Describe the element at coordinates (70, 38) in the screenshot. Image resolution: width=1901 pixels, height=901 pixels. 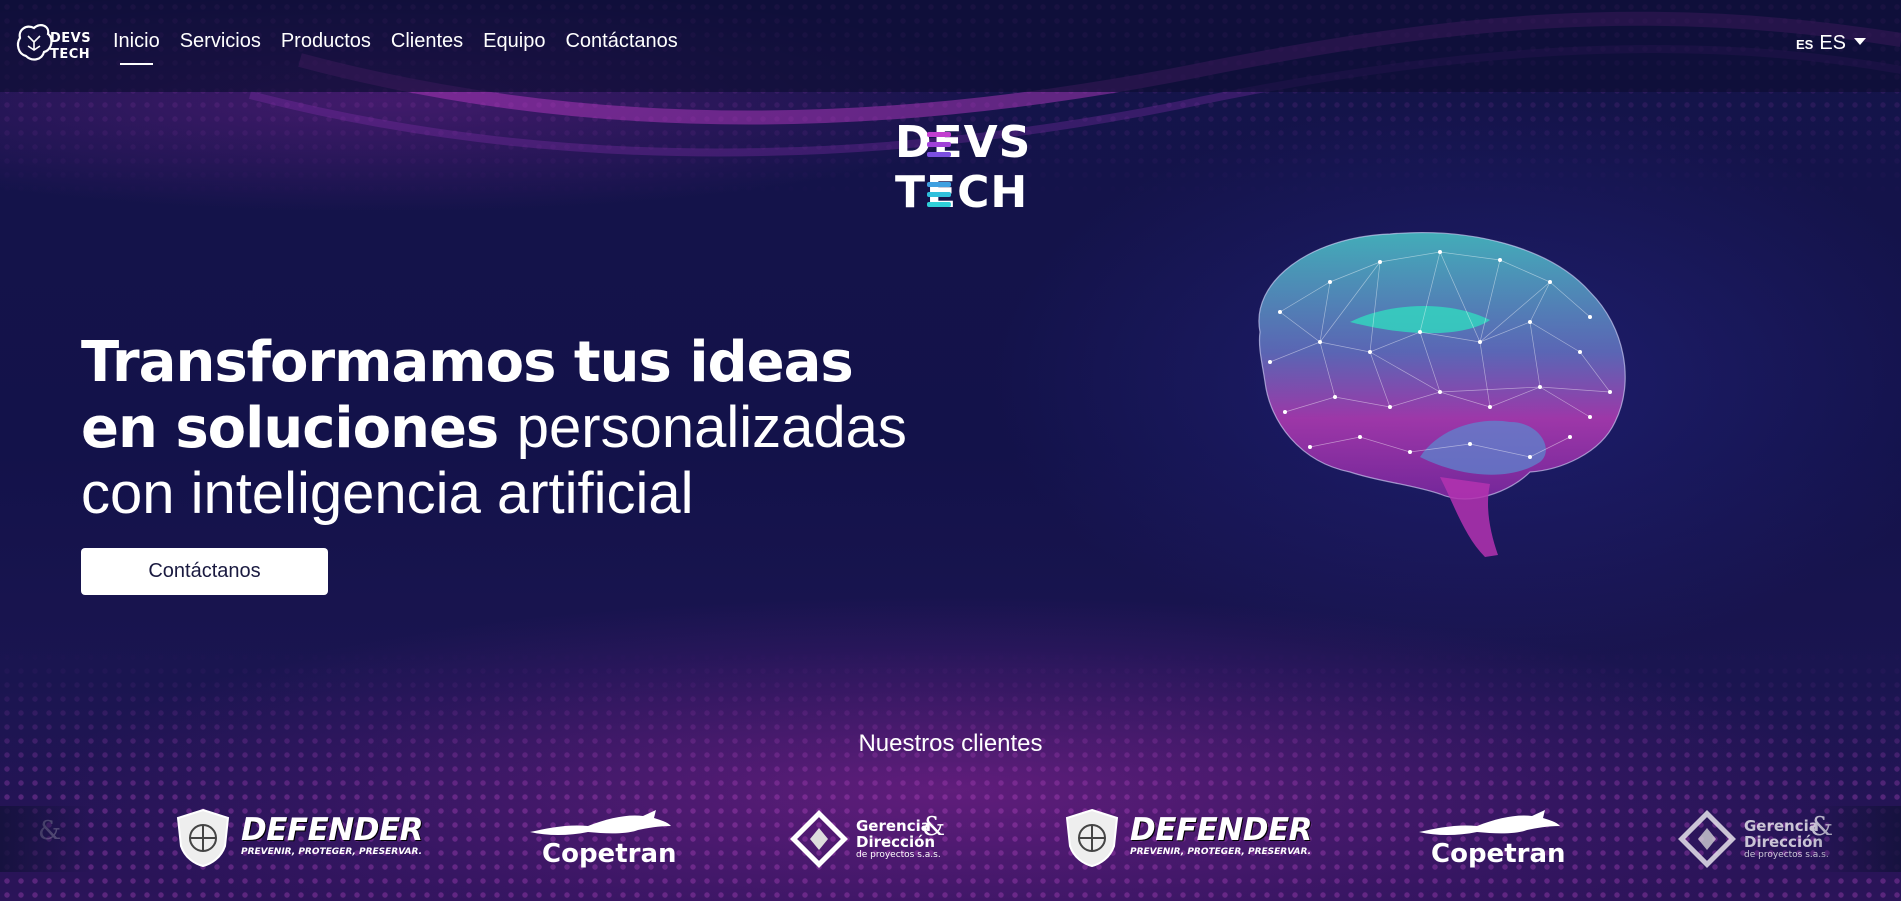
I see `svg-text: DEVS` at that location.